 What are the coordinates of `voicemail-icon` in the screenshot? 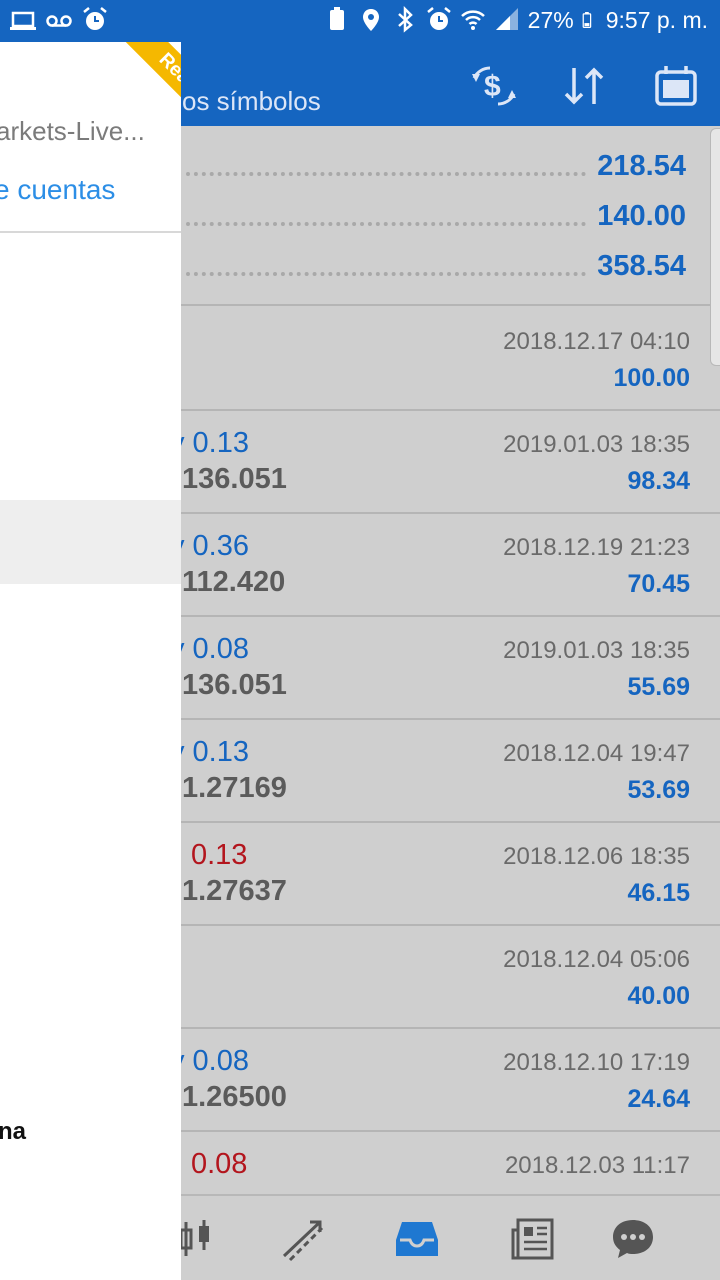 It's located at (59, 21).